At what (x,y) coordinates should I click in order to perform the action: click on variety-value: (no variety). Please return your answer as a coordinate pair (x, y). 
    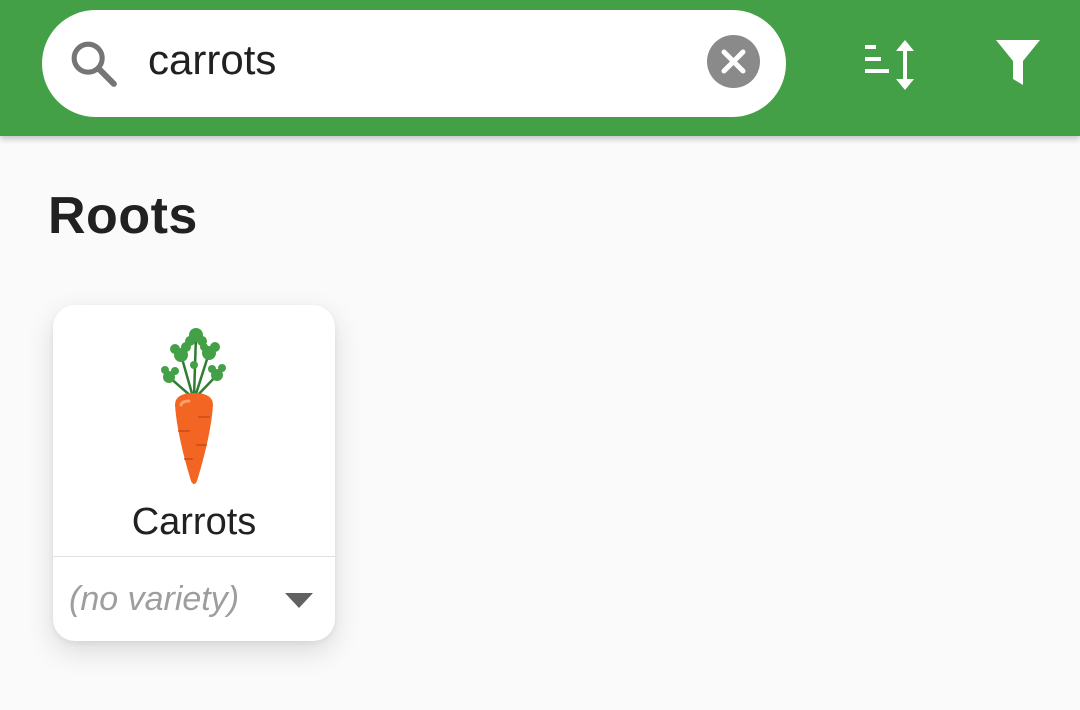
    Looking at the image, I should click on (154, 599).